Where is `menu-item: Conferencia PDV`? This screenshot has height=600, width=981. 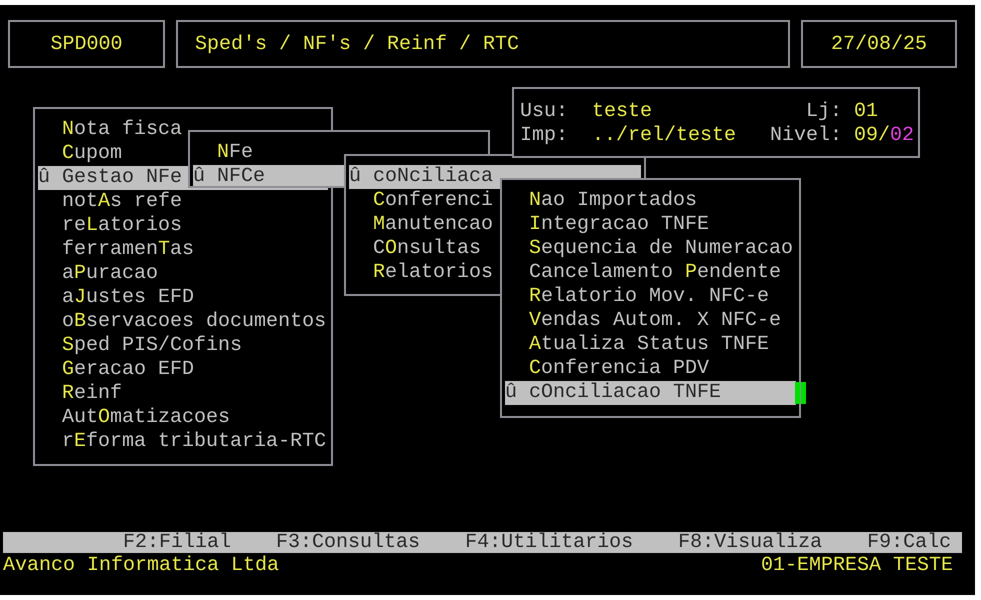 menu-item: Conferencia PDV is located at coordinates (650, 369).